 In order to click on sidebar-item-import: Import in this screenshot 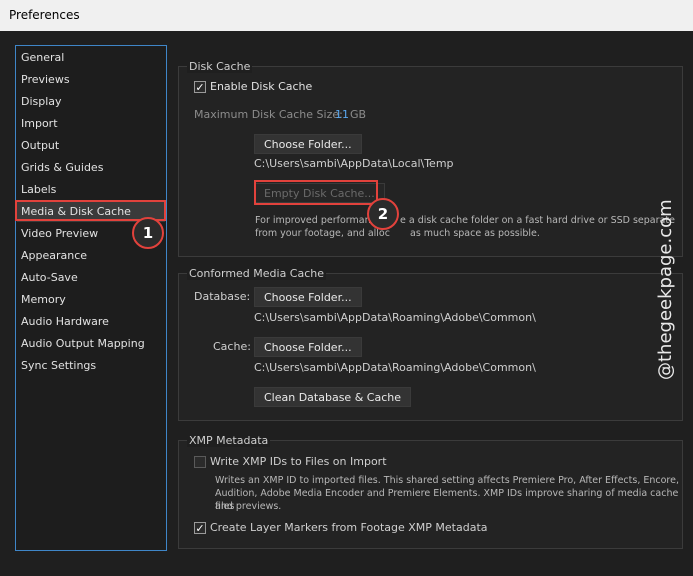, I will do `click(91, 123)`.